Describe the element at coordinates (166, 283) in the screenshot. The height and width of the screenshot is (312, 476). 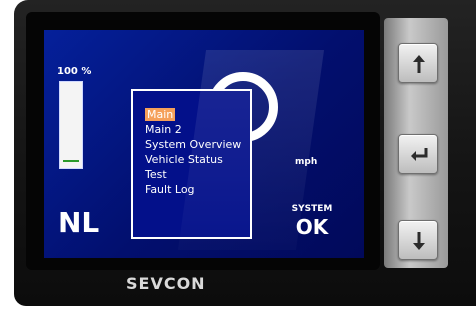
I see `brand-logo: SEVCON` at that location.